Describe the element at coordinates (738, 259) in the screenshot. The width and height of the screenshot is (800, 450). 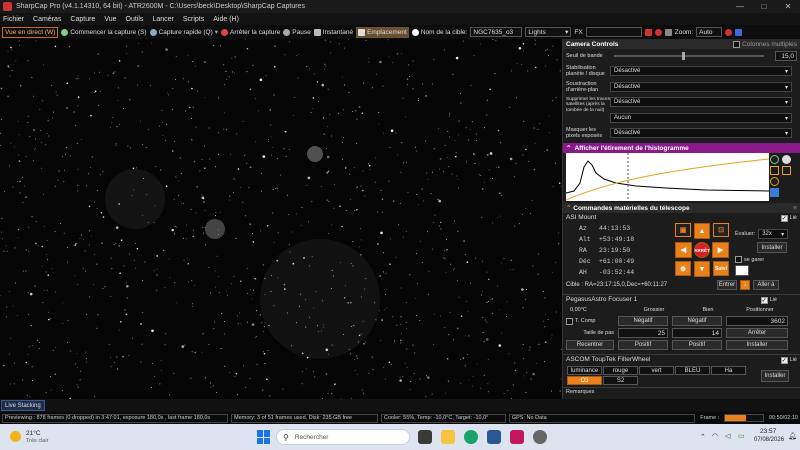
I see `park-checkbox` at that location.